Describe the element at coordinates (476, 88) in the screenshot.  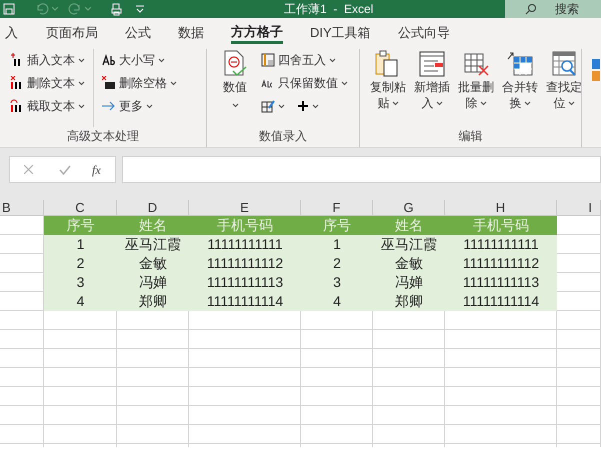
I see `ribbon-large-button: 批量删 除` at that location.